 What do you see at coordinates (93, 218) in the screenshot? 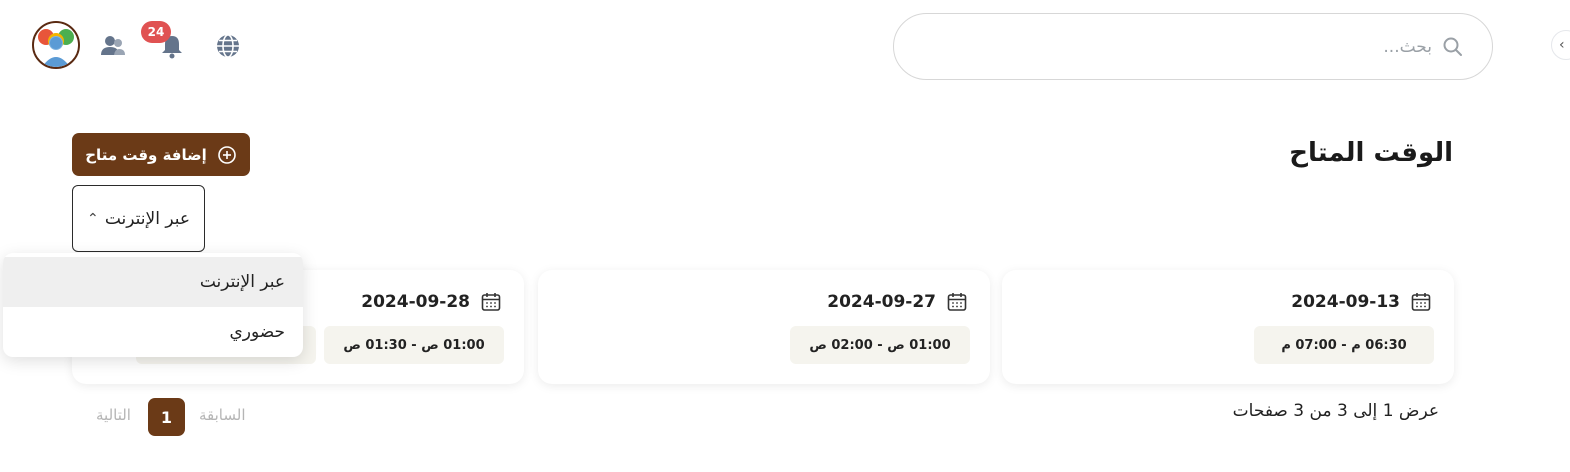
I see `chevron-up-icon: ⌃` at bounding box center [93, 218].